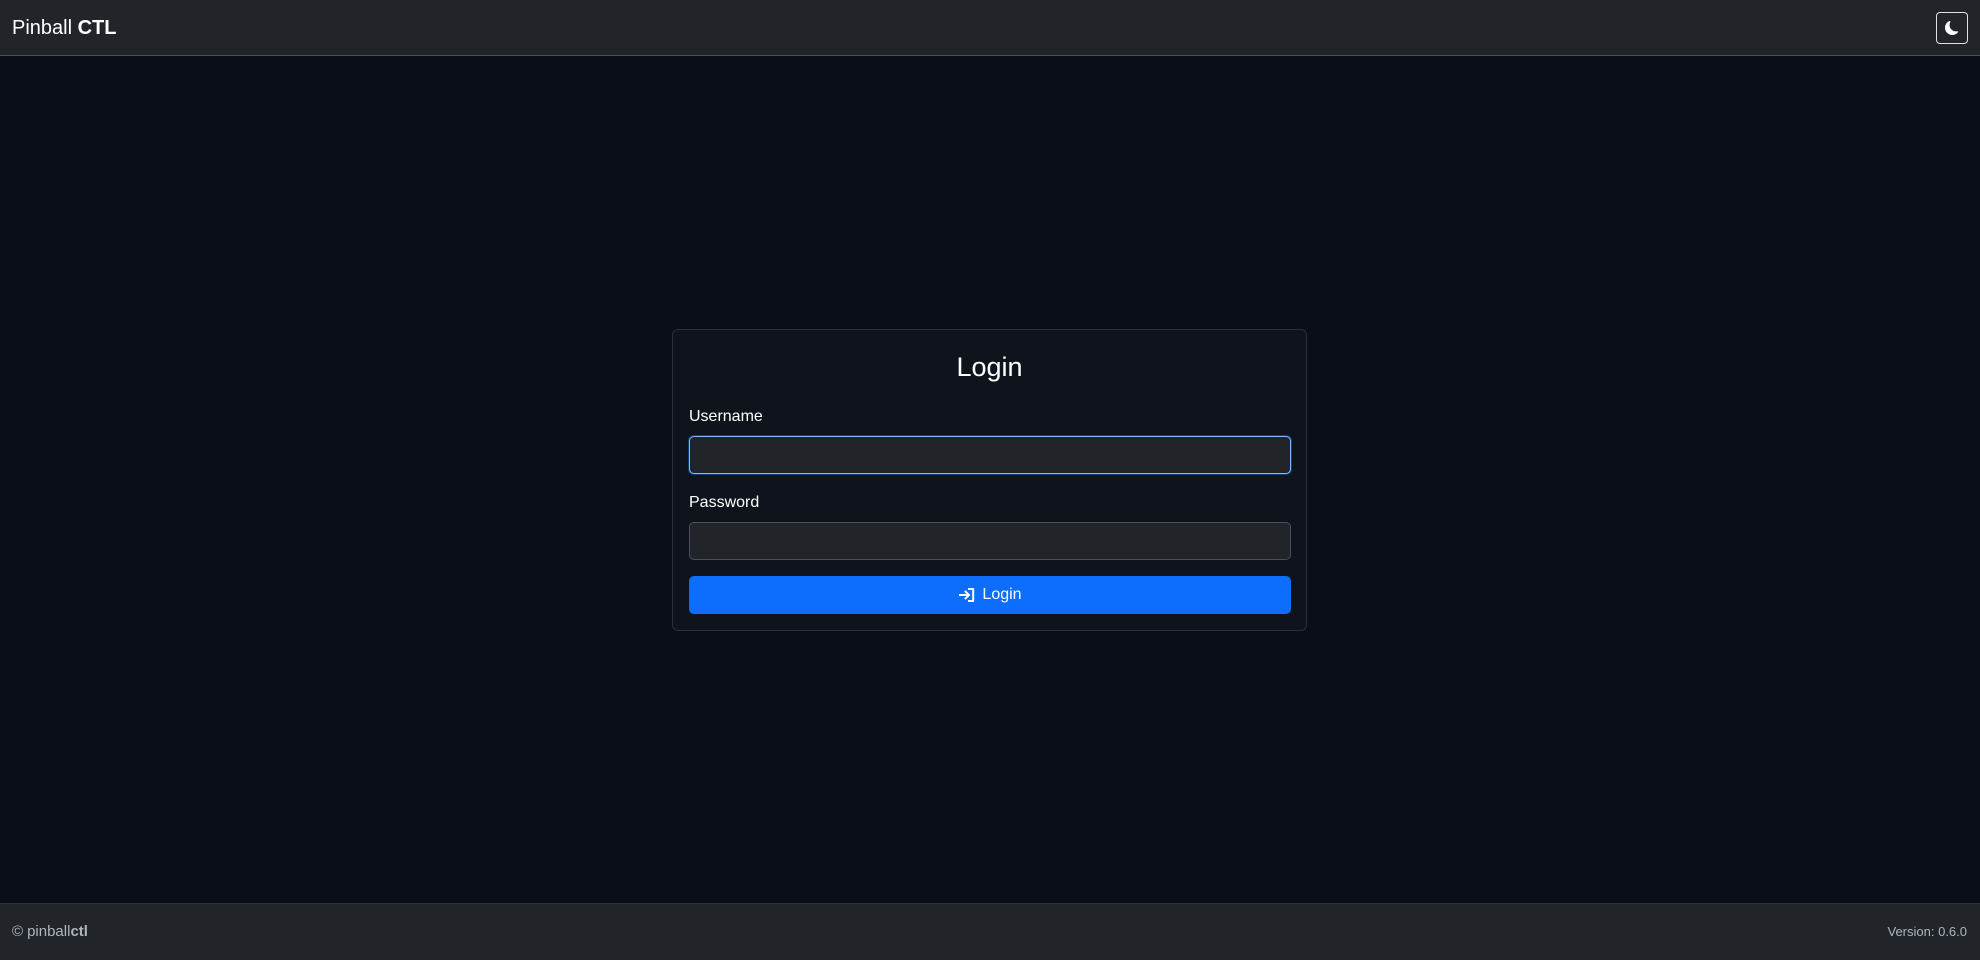 The height and width of the screenshot is (960, 1980). What do you see at coordinates (1002, 594) in the screenshot?
I see `login-button-label: Login` at bounding box center [1002, 594].